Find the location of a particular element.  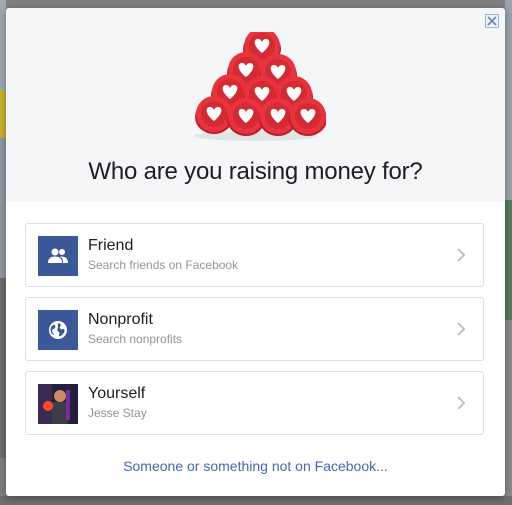

friends-icon is located at coordinates (58, 256).